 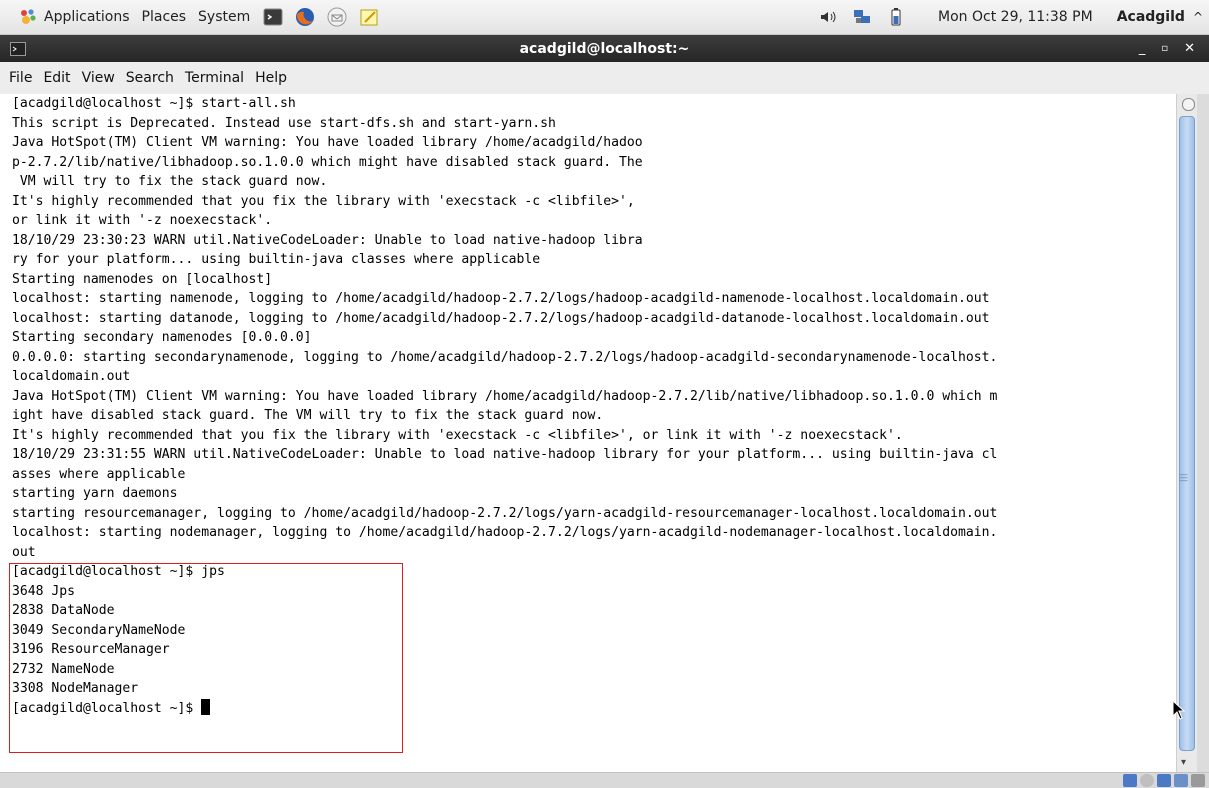 I want to click on mouse-pointer-icon, so click(x=1179, y=710).